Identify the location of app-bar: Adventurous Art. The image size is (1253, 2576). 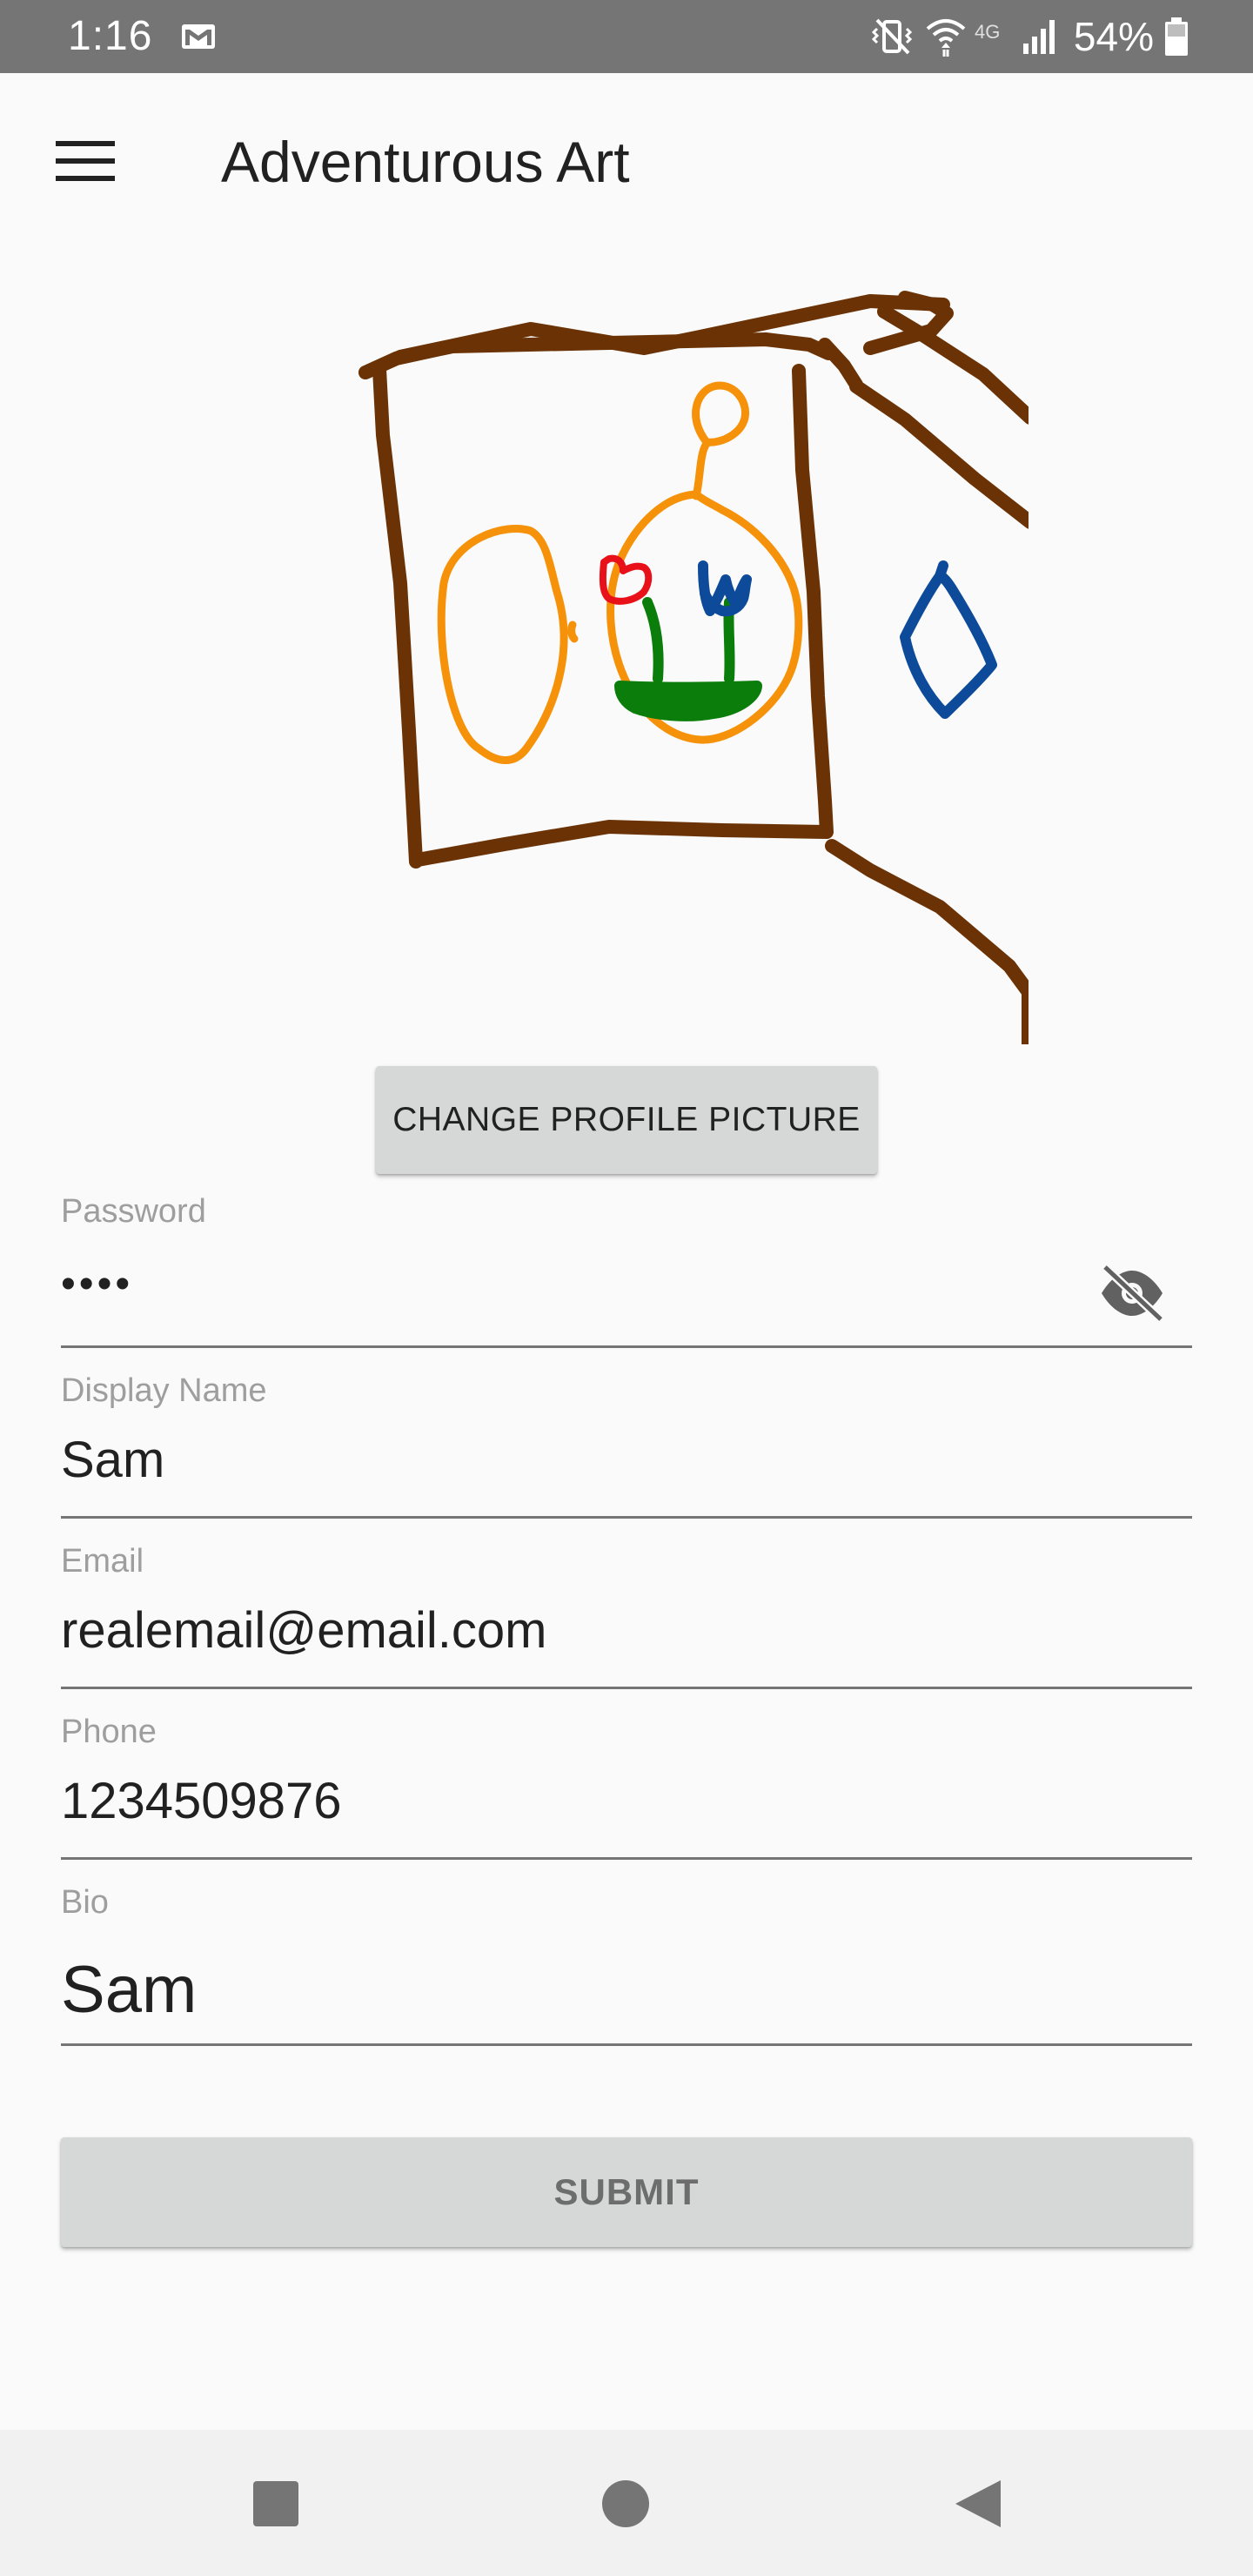
(626, 160).